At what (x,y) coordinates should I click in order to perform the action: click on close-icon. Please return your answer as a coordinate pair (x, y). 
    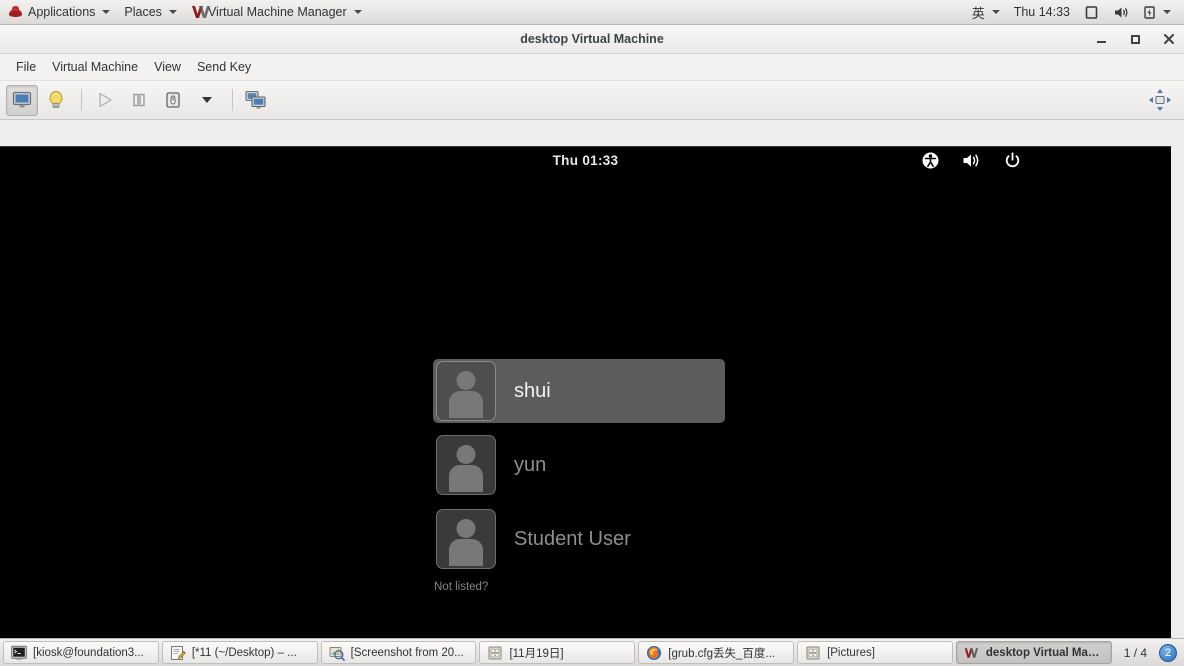
    Looking at the image, I should click on (1169, 39).